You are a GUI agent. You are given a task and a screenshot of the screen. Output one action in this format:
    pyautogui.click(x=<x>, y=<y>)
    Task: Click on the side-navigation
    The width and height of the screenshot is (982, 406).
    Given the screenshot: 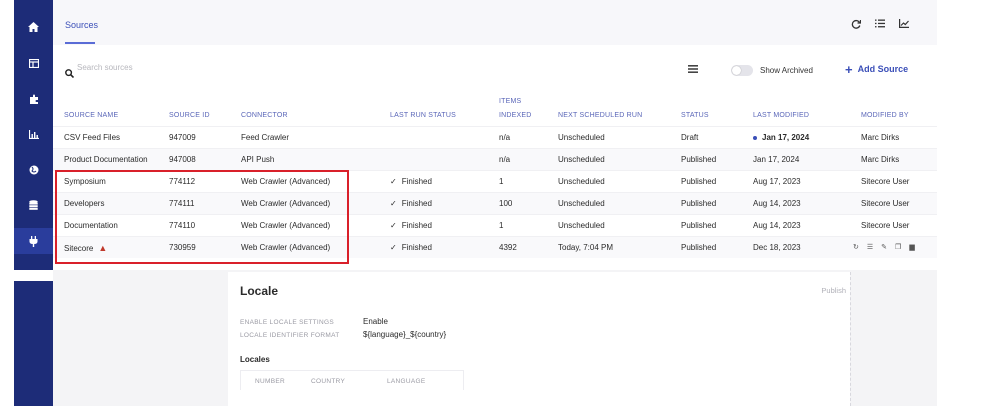 What is the action you would take?
    pyautogui.click(x=33, y=135)
    